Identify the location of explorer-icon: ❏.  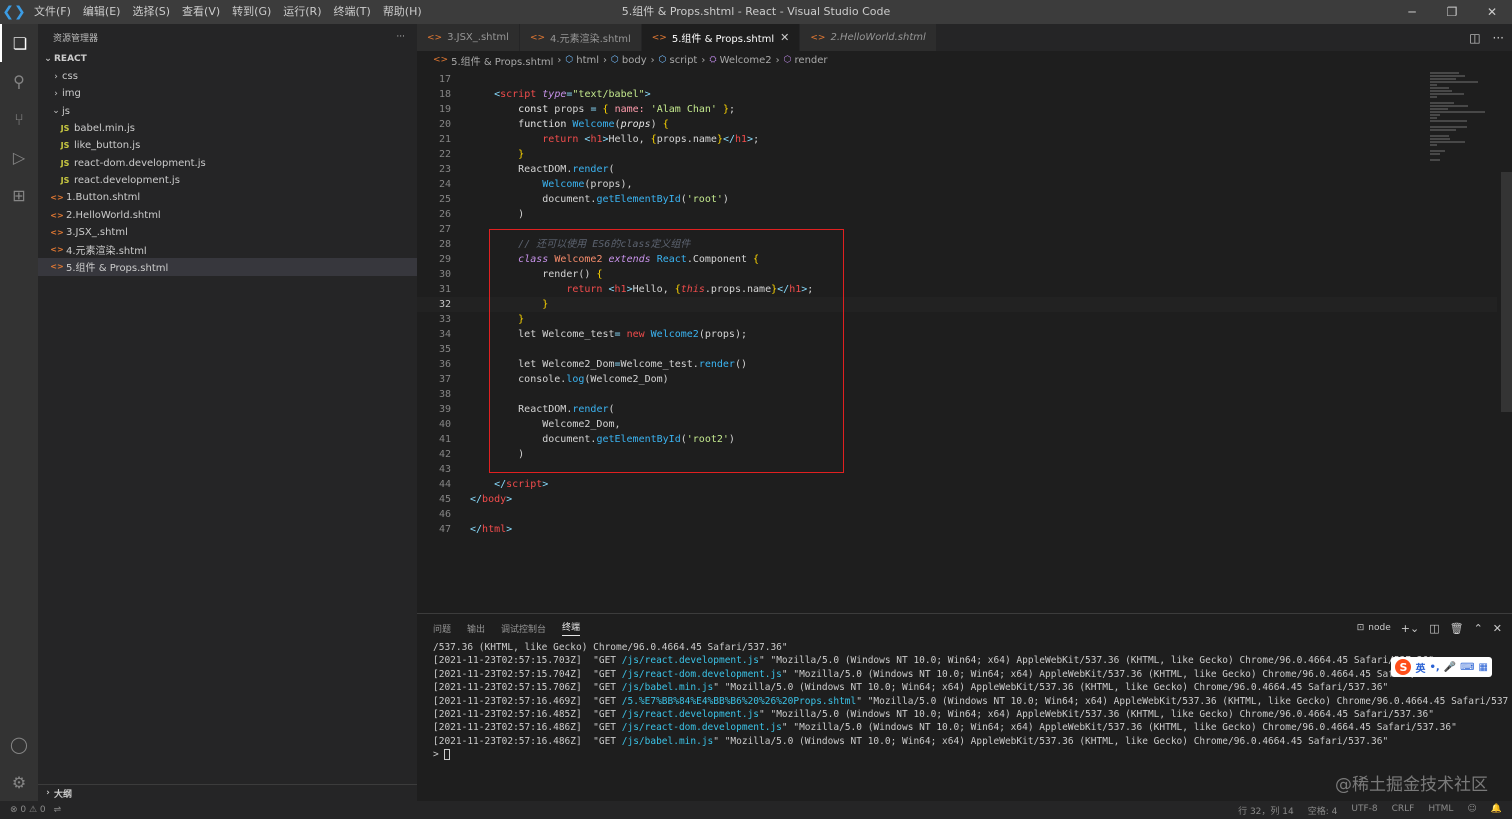
(19, 43).